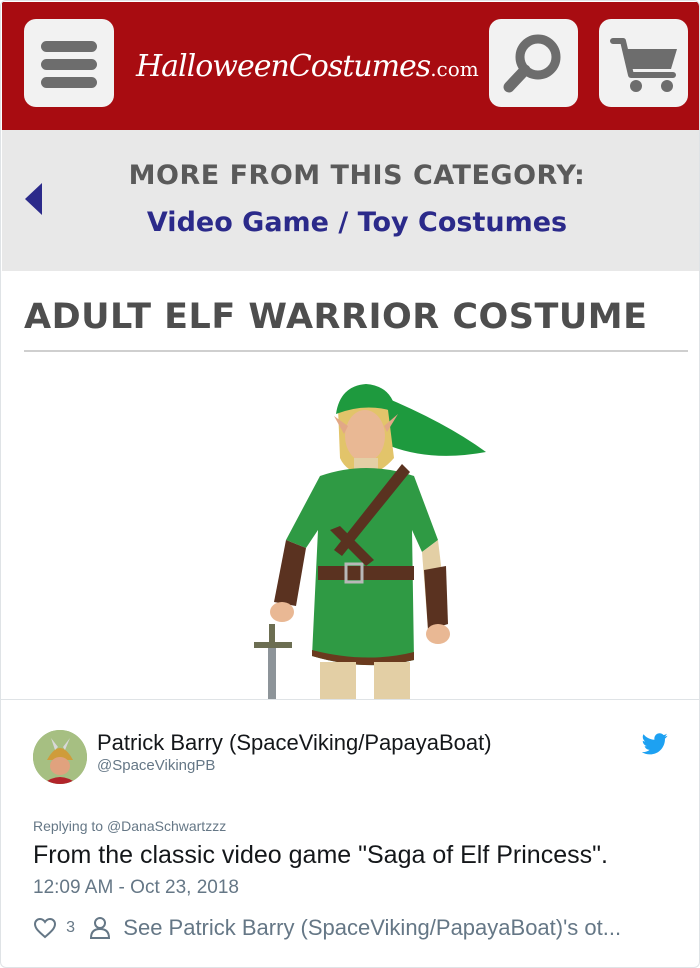  Describe the element at coordinates (357, 175) in the screenshot. I see `category-heading: MORE FROM THIS CATEGORY:` at that location.